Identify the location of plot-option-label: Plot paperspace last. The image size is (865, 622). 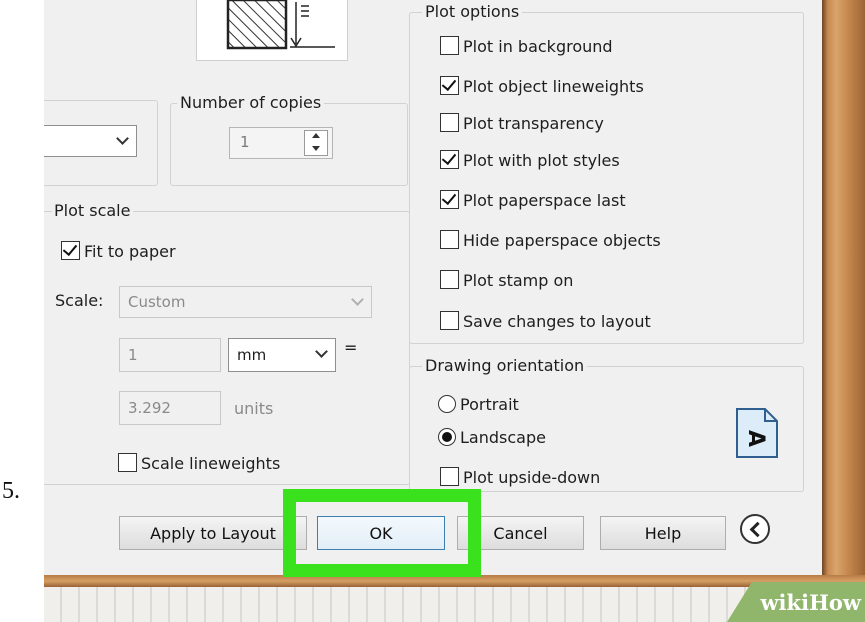
(544, 200).